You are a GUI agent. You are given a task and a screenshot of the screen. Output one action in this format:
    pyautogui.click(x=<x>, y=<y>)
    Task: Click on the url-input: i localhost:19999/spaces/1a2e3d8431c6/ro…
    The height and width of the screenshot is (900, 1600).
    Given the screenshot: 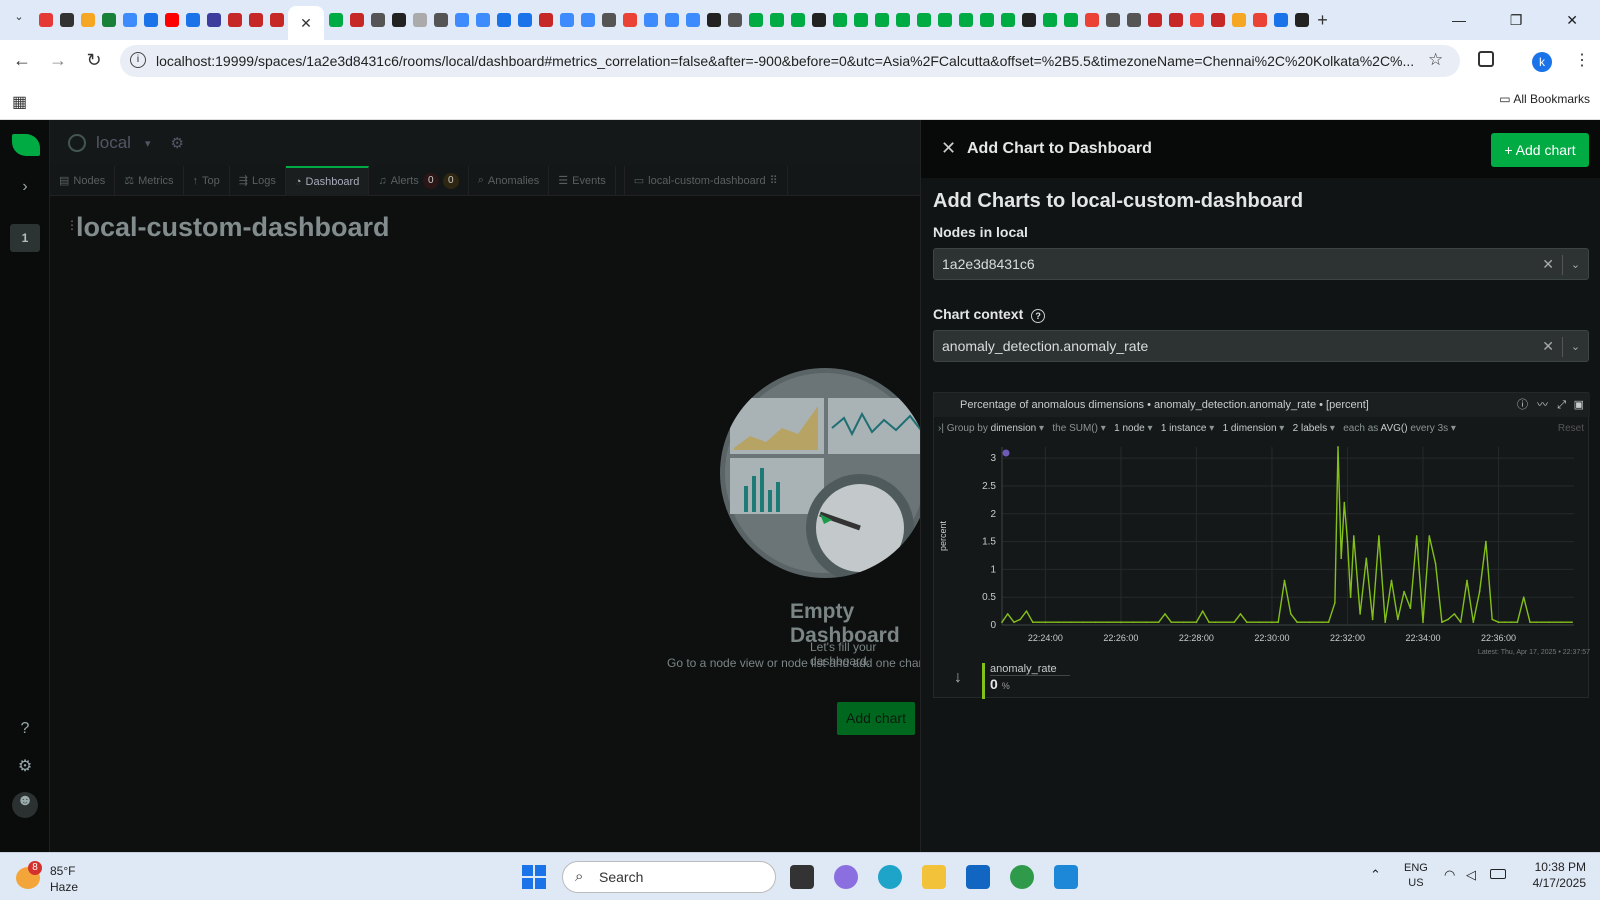 What is the action you would take?
    pyautogui.click(x=790, y=61)
    